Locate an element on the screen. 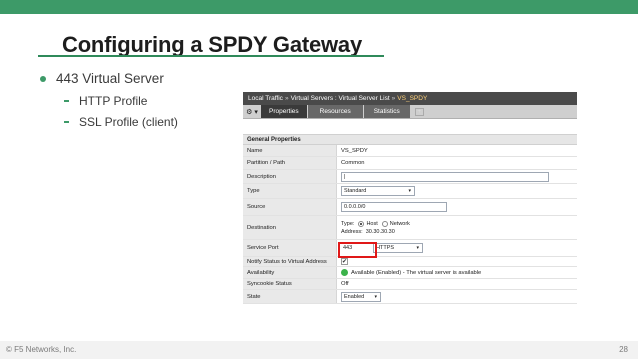 This screenshot has height=359, width=638. property-label: Name is located at coordinates (290, 150).